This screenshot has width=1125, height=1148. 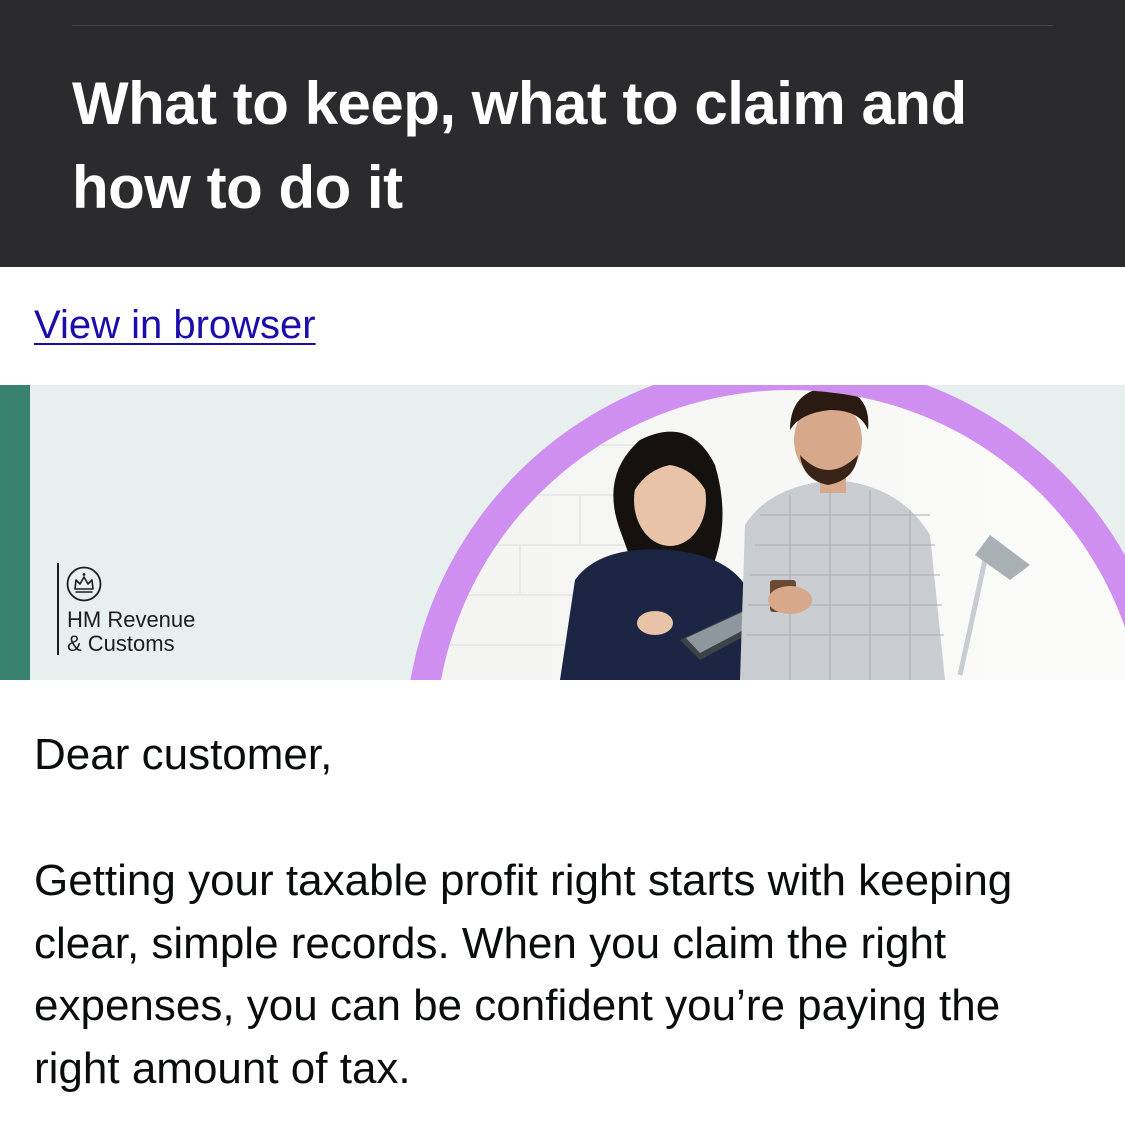 What do you see at coordinates (131, 631) in the screenshot?
I see `hmrc-logo-text: HM Revenue & Customs` at bounding box center [131, 631].